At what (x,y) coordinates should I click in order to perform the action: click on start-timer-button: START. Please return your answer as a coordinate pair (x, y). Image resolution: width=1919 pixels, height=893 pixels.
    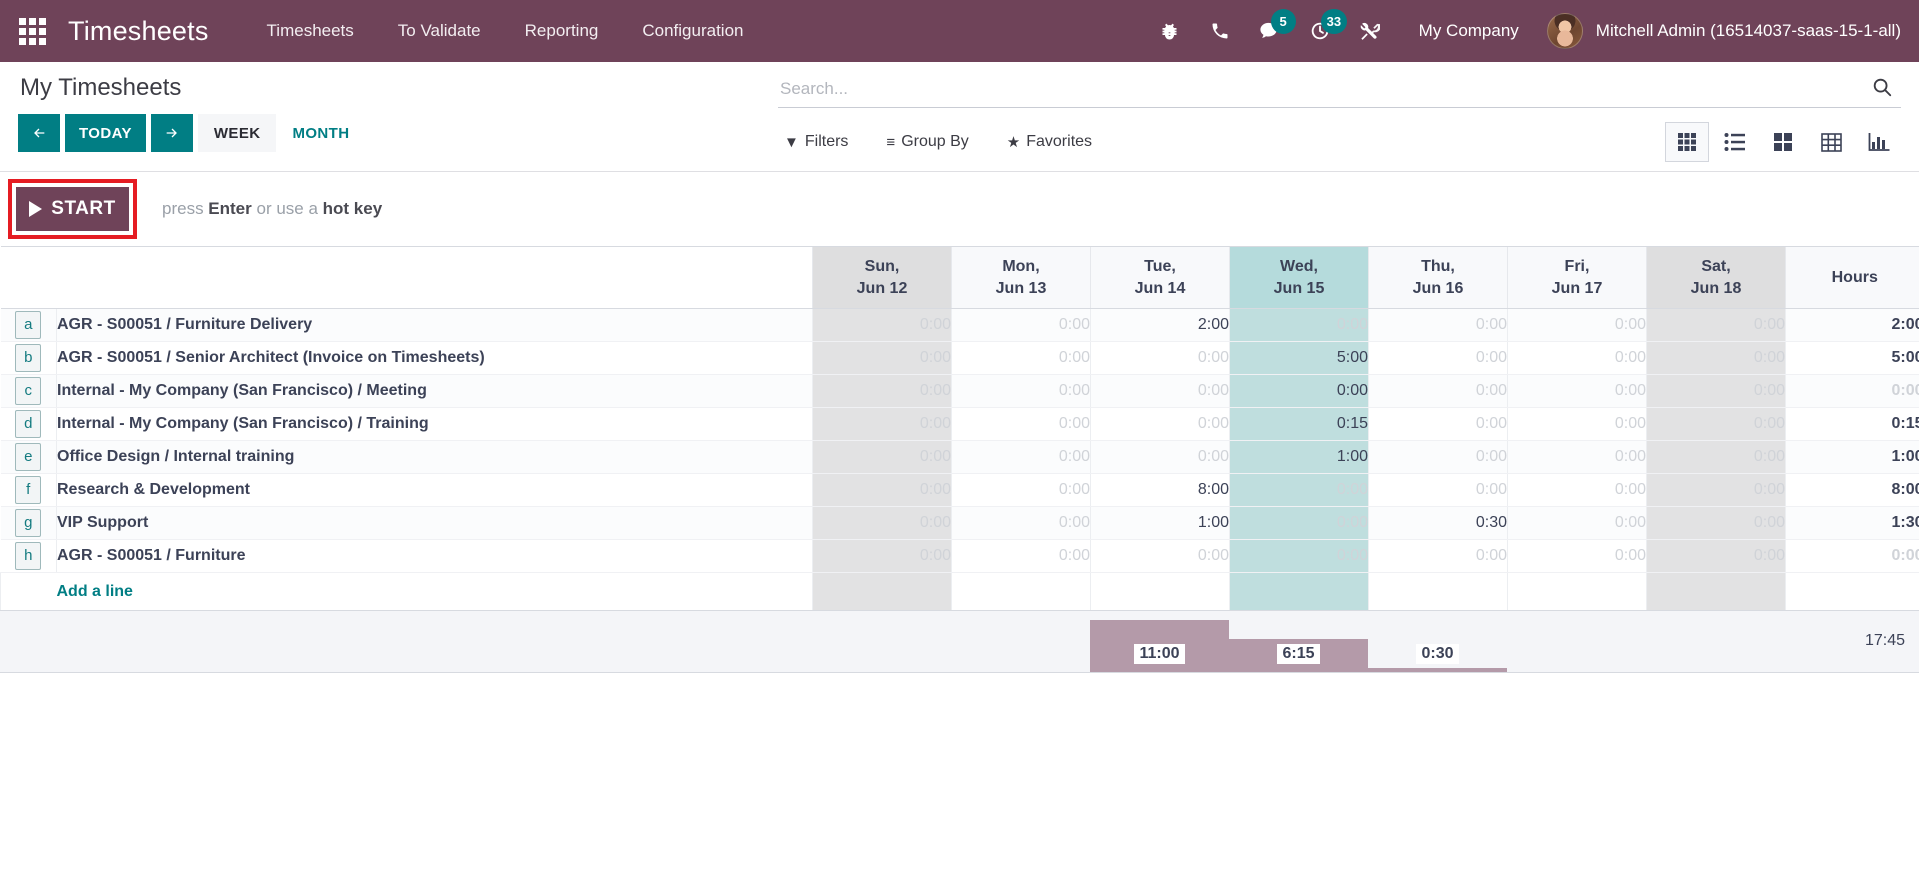
    Looking at the image, I should click on (72, 209).